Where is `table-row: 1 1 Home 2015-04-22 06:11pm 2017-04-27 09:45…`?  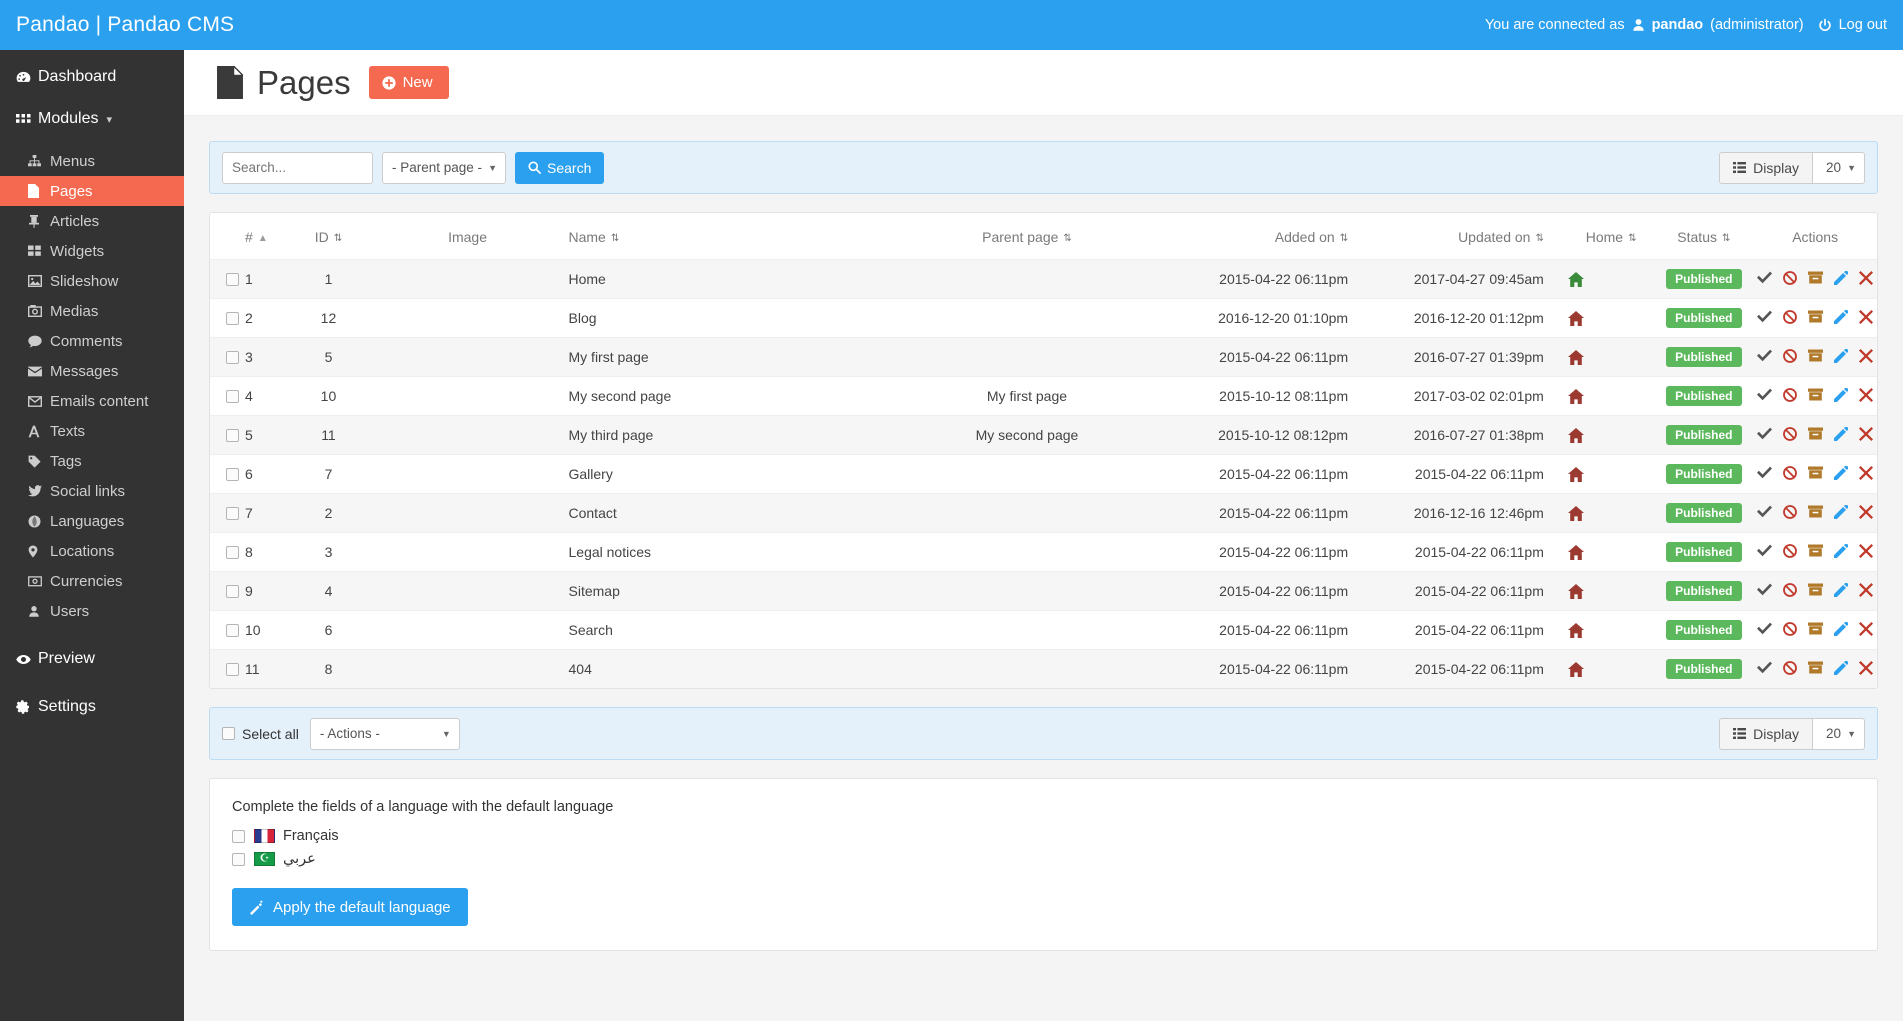
table-row: 1 1 Home 2015-04-22 06:11pm 2017-04-27 09:45… is located at coordinates (1043, 279).